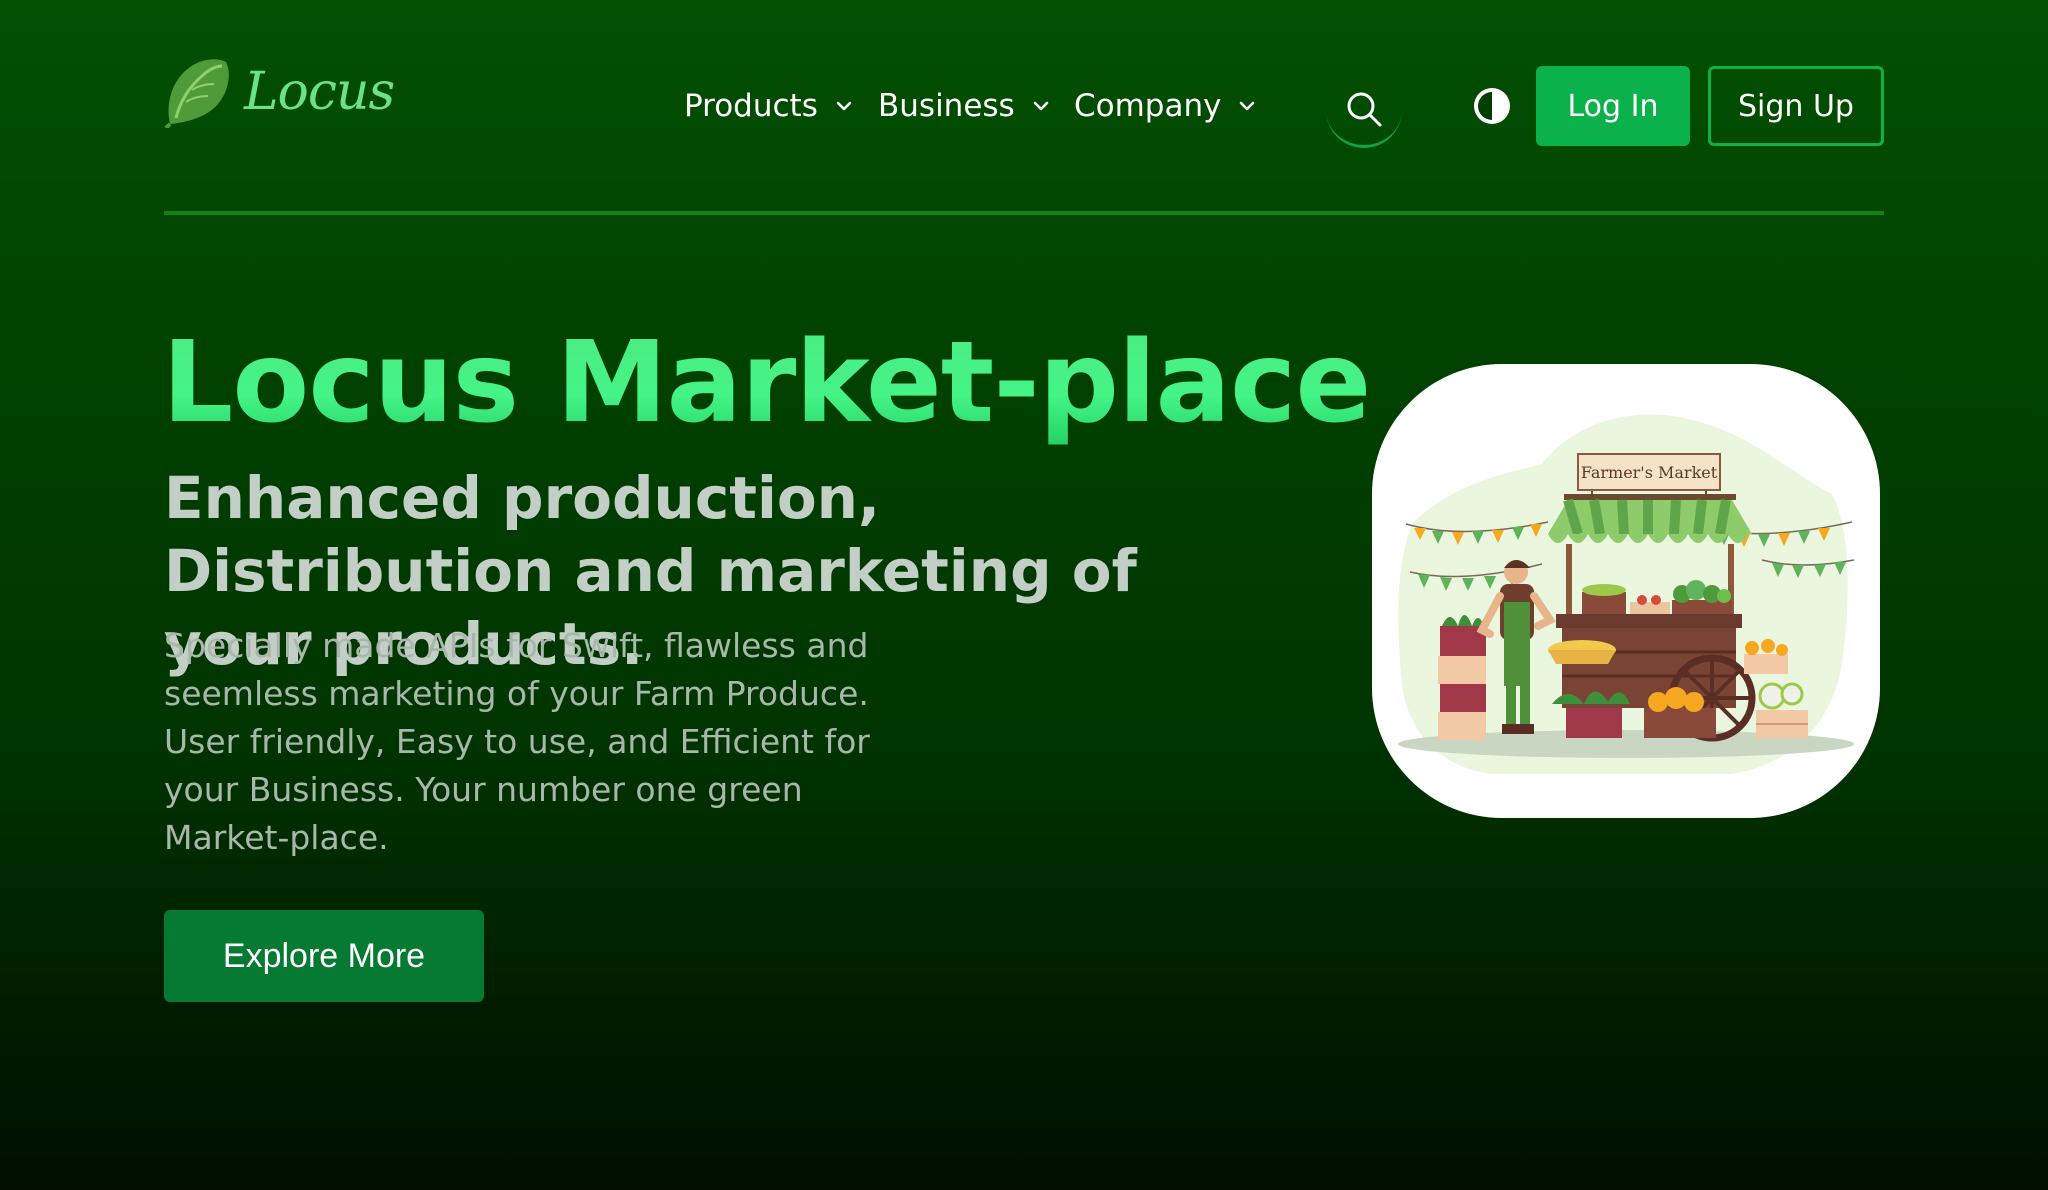 The height and width of the screenshot is (1190, 2048). I want to click on sign-text: Farmer's Market, so click(1649, 472).